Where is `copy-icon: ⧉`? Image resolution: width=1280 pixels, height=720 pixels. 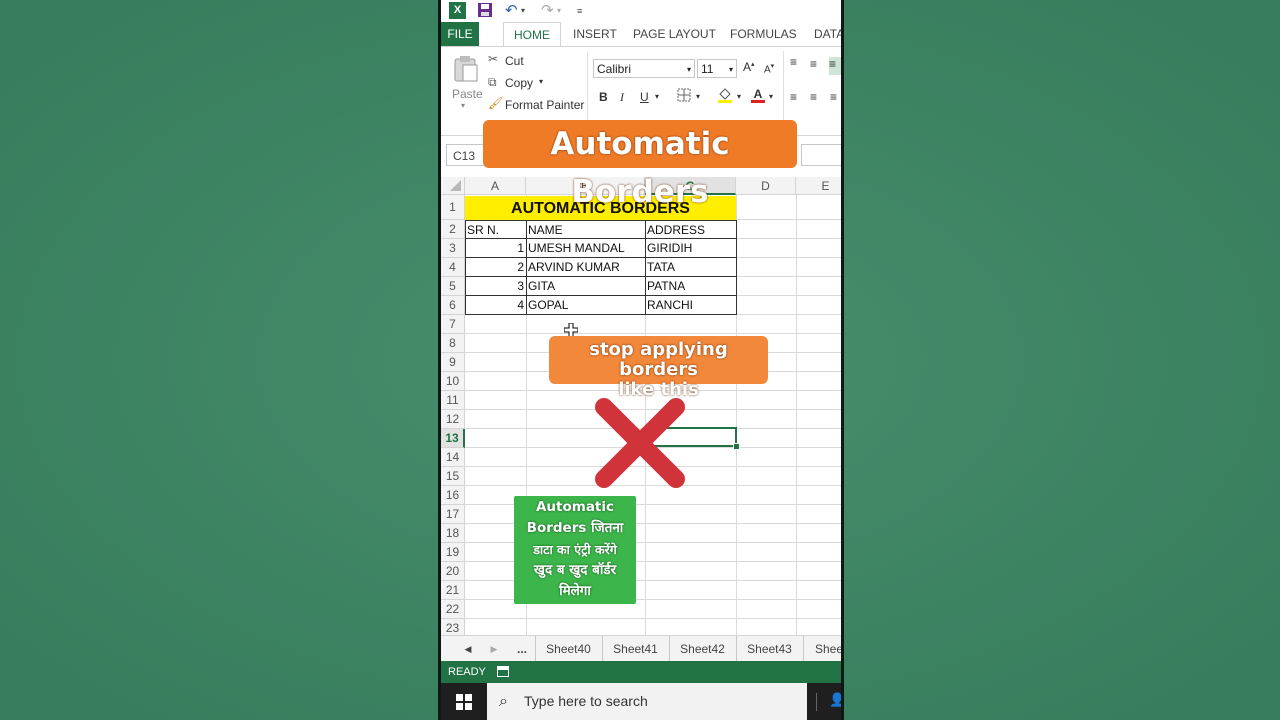 copy-icon: ⧉ is located at coordinates (492, 82).